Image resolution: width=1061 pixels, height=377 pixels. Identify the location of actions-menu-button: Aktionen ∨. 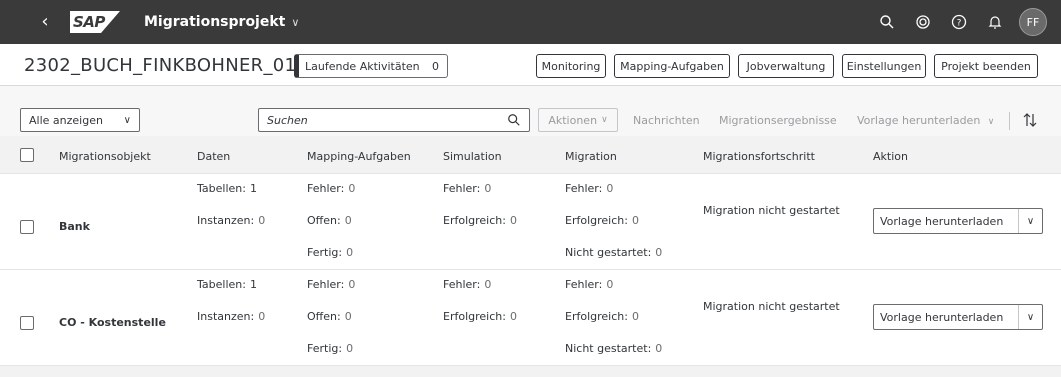
(578, 120).